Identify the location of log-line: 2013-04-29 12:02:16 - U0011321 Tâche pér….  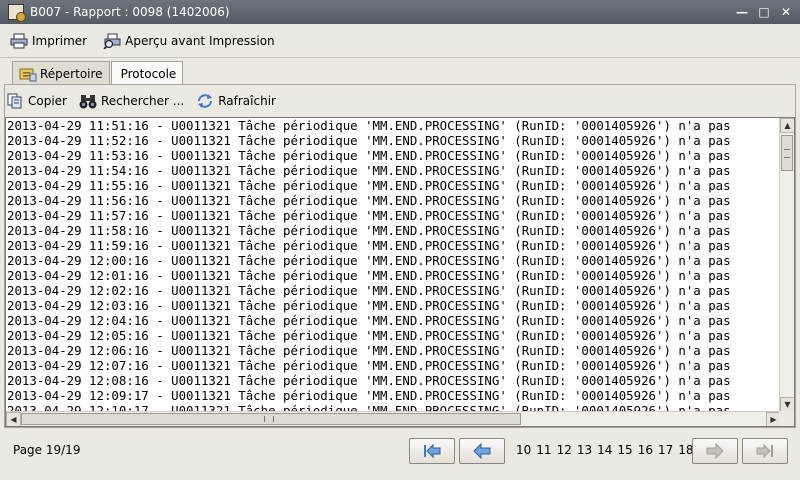
(369, 290).